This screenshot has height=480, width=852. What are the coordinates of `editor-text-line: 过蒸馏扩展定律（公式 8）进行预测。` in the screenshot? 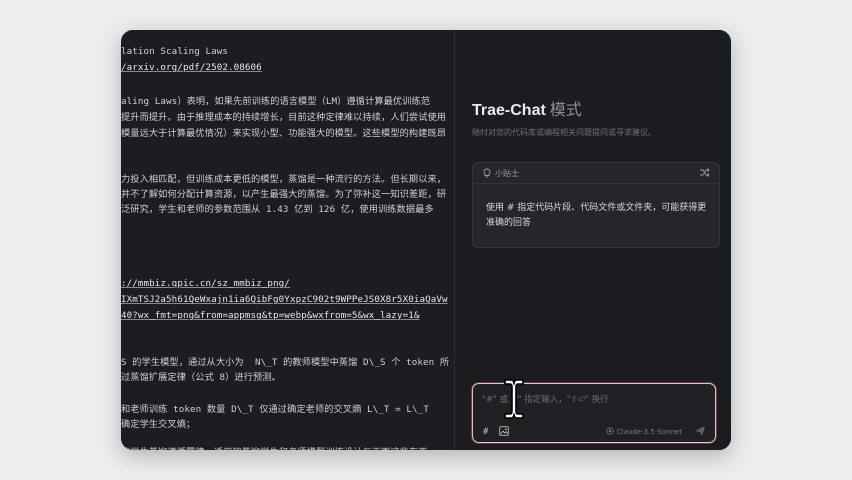 It's located at (201, 377).